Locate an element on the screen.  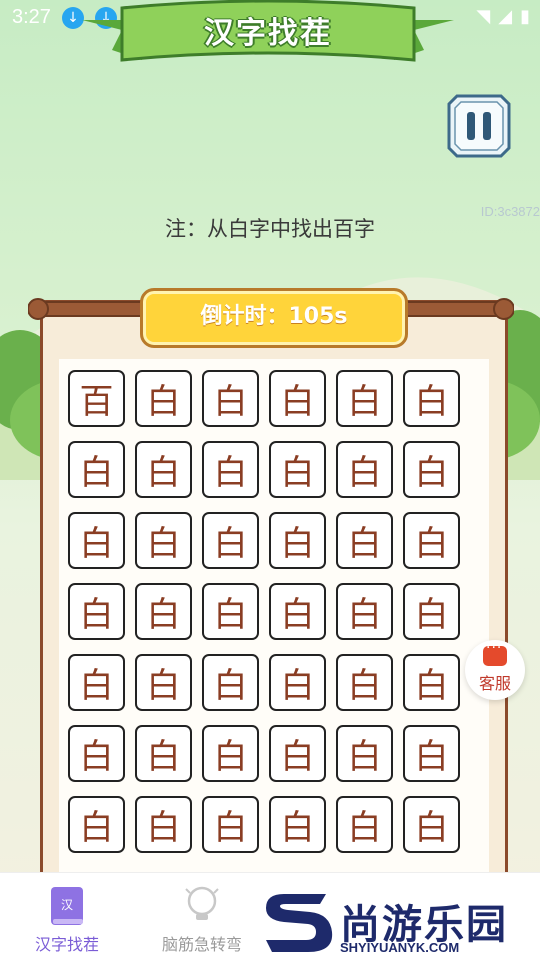
banner-title: 汉字找茬 is located at coordinates (268, 33).